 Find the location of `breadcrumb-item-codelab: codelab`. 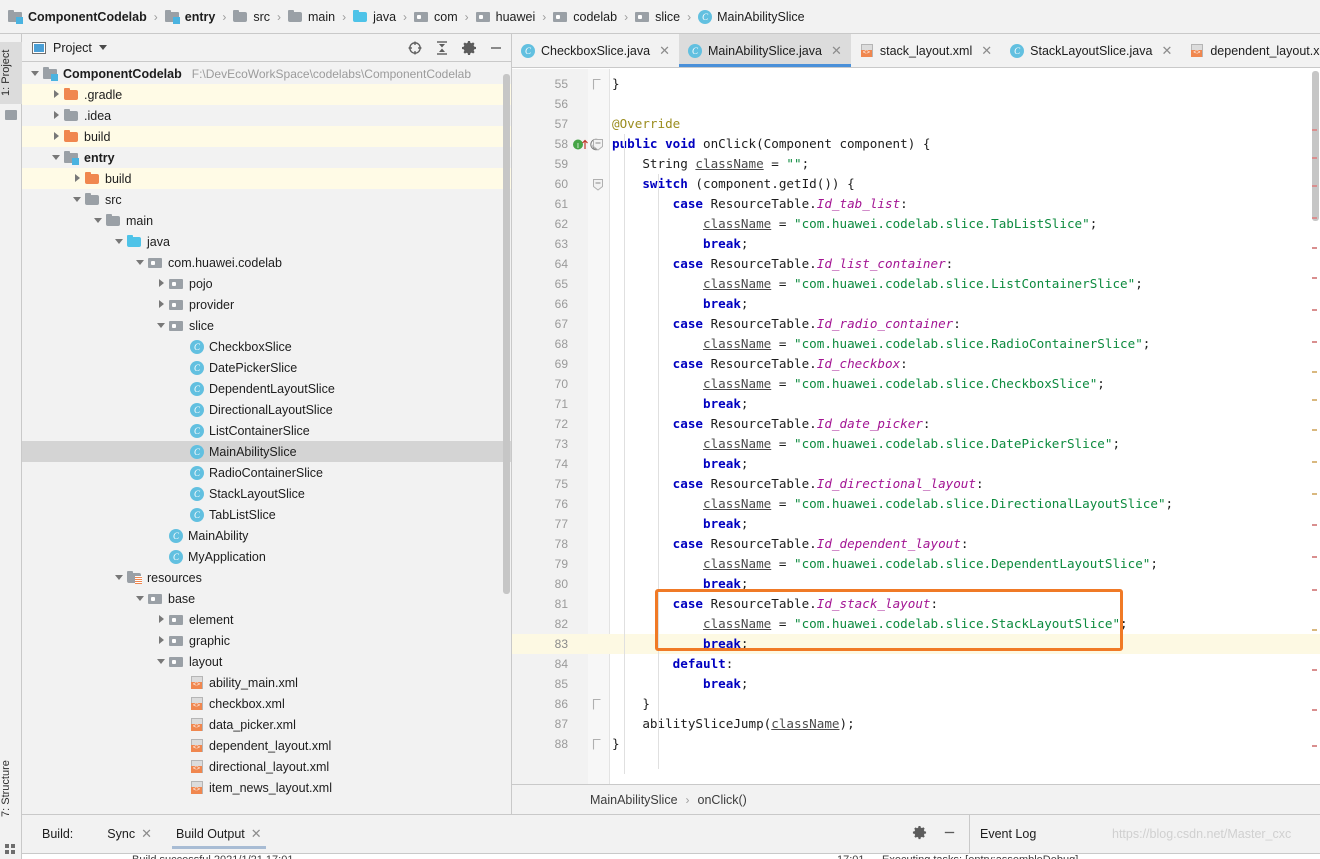

breadcrumb-item-codelab: codelab is located at coordinates (585, 16).